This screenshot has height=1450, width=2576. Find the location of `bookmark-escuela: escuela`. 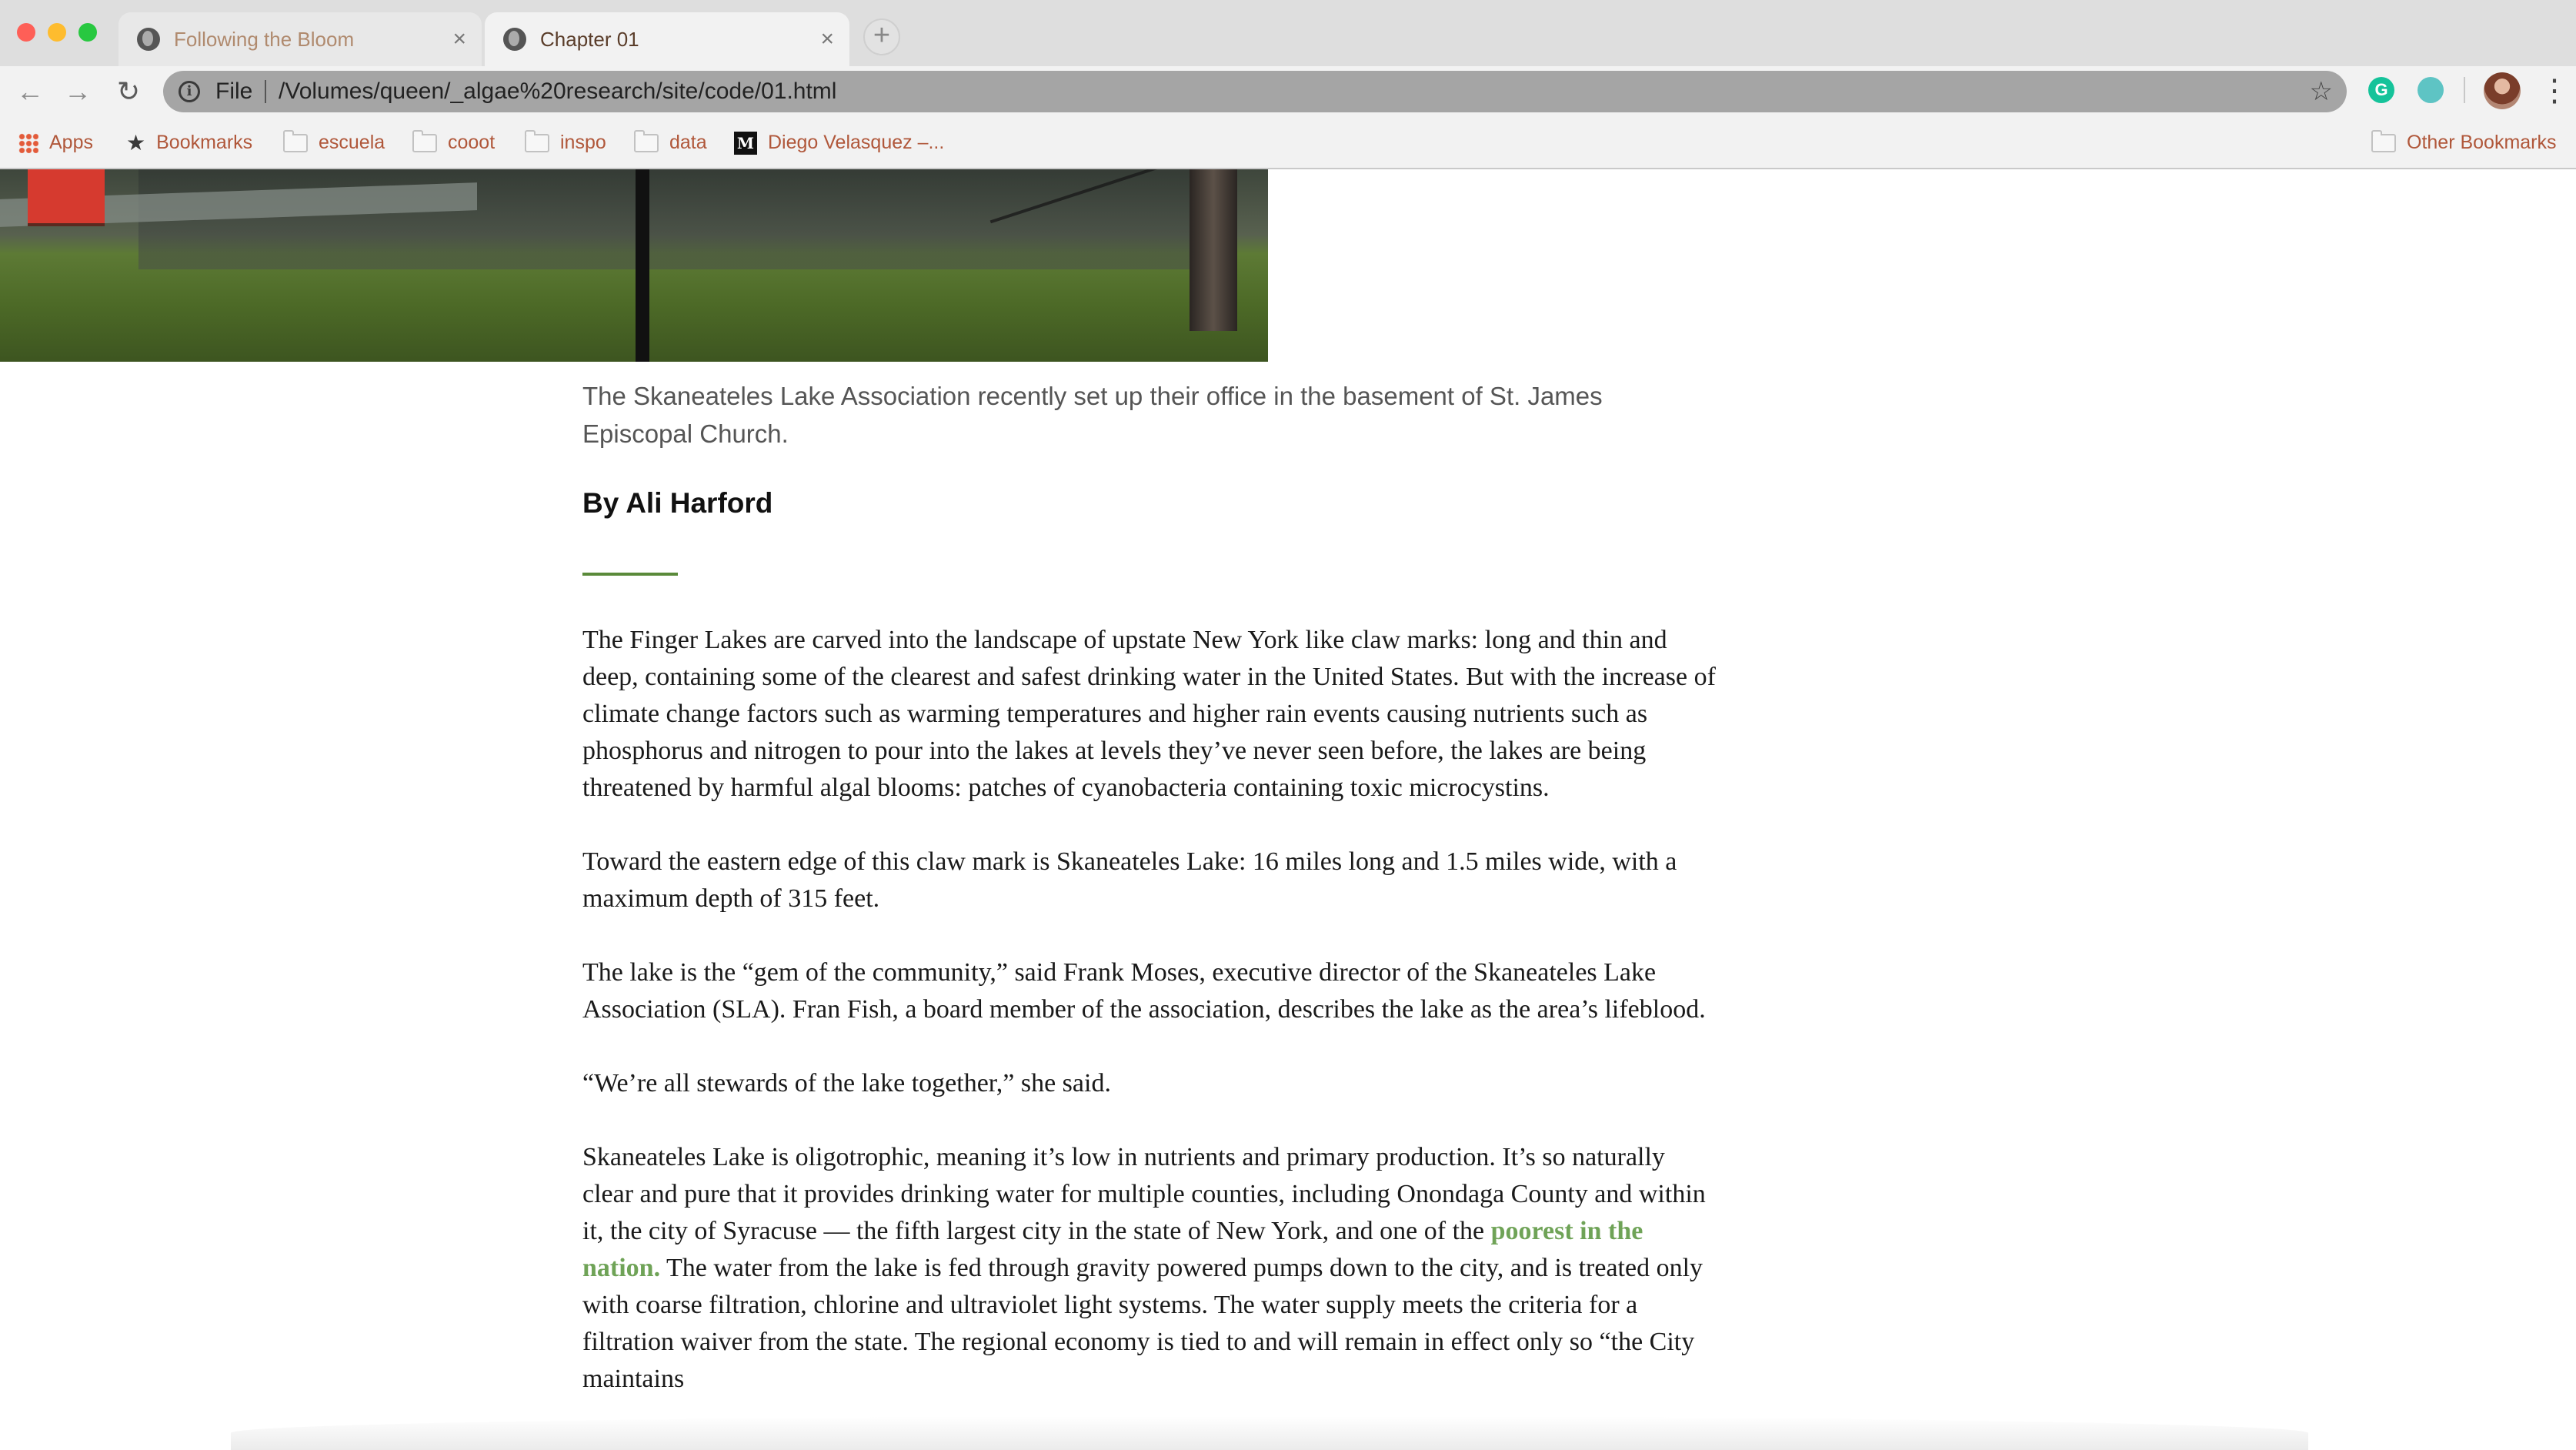

bookmark-escuela: escuela is located at coordinates (334, 142).